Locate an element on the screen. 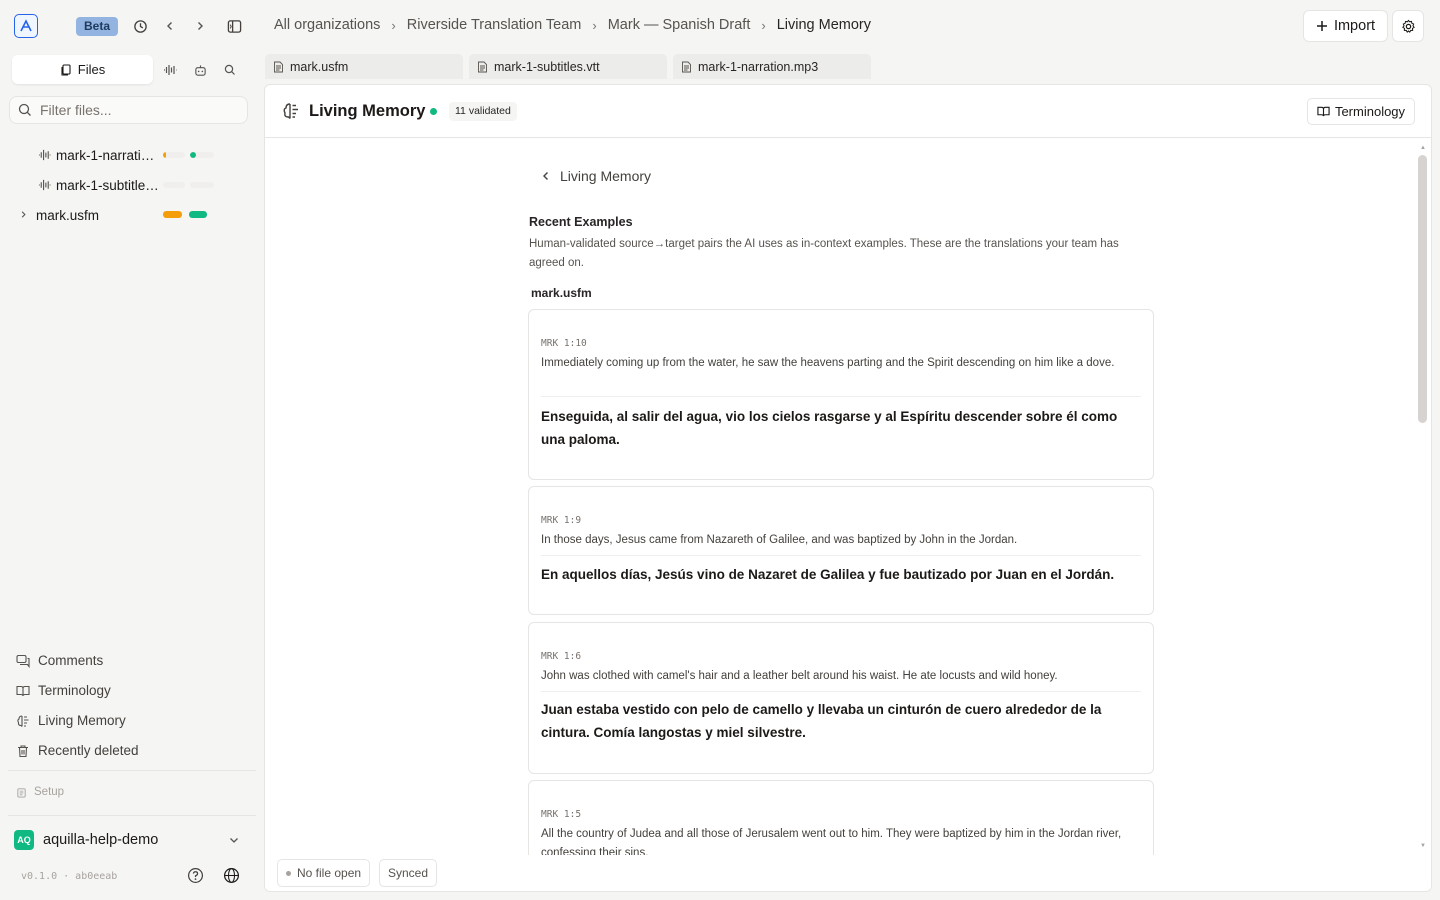 This screenshot has height=900, width=1440. tab-audio is located at coordinates (170, 70).